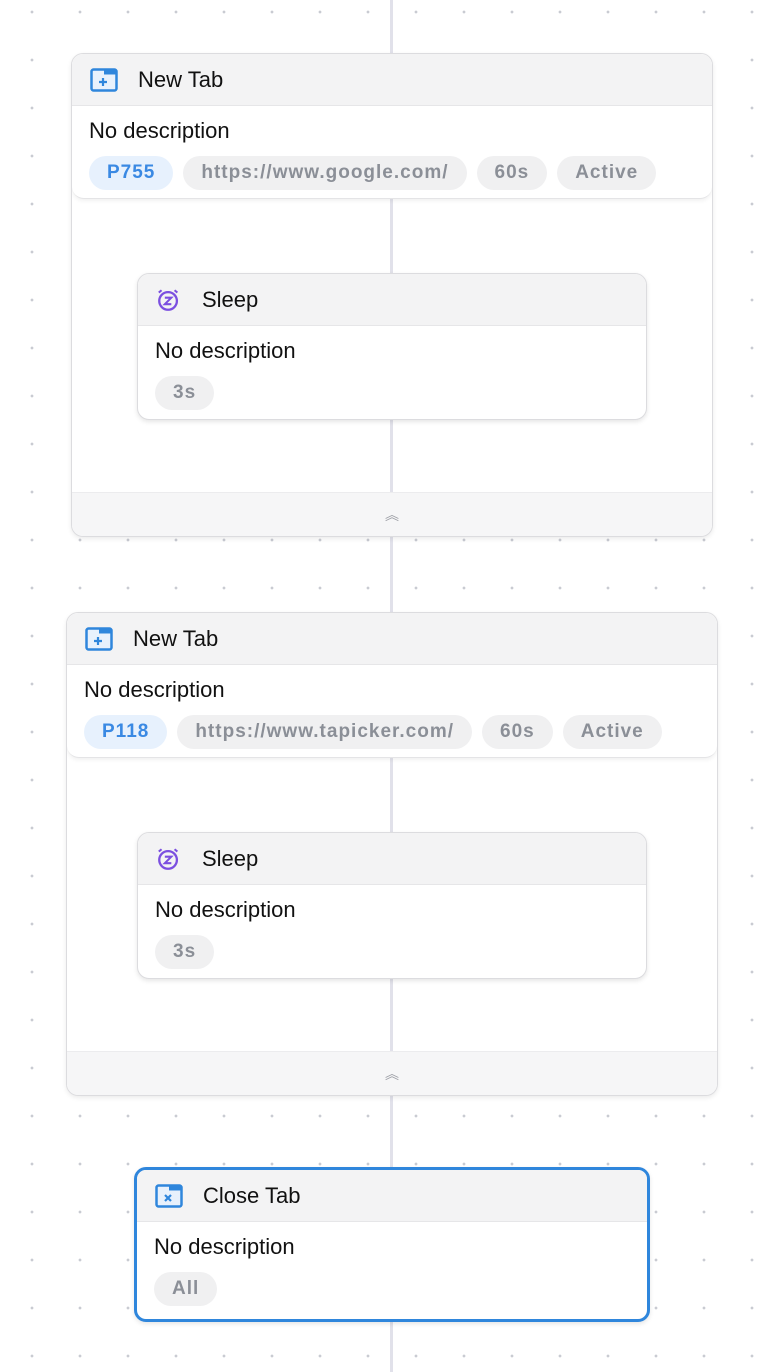 This screenshot has width=784, height=1372. What do you see at coordinates (126, 732) in the screenshot?
I see `profile-tag: P118` at bounding box center [126, 732].